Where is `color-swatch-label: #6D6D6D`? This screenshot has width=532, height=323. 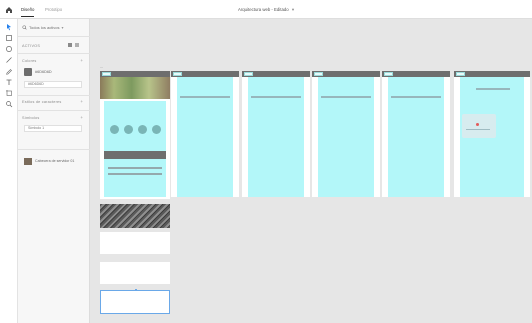
color-swatch-label: #6D6D6D is located at coordinates (43, 72).